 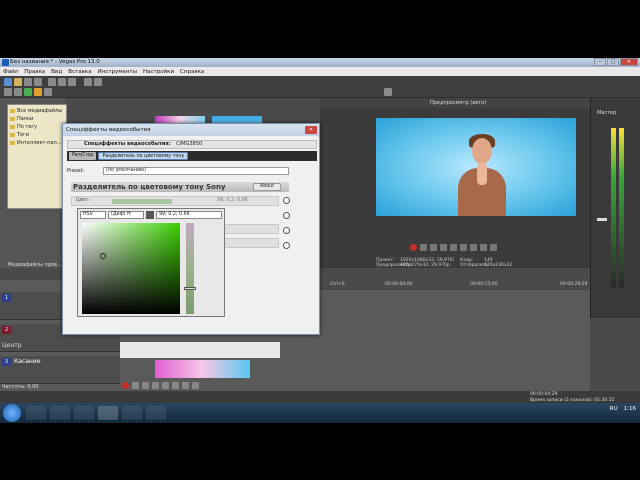 I want to click on about-button: About, so click(x=267, y=187).